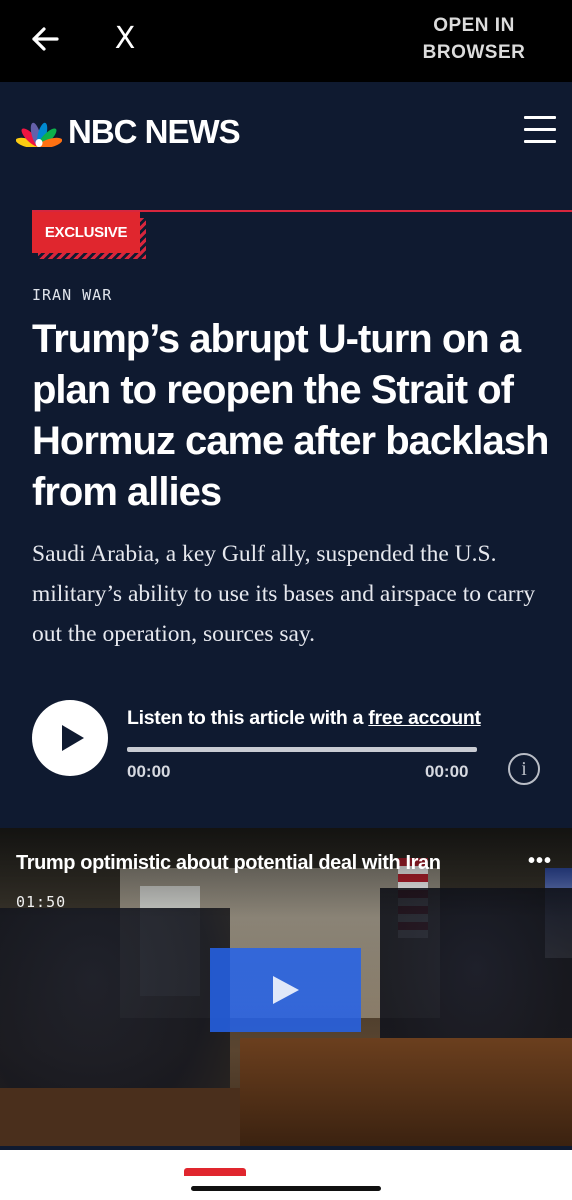  Describe the element at coordinates (286, 132) in the screenshot. I see `site-header: NBC NEWS` at that location.